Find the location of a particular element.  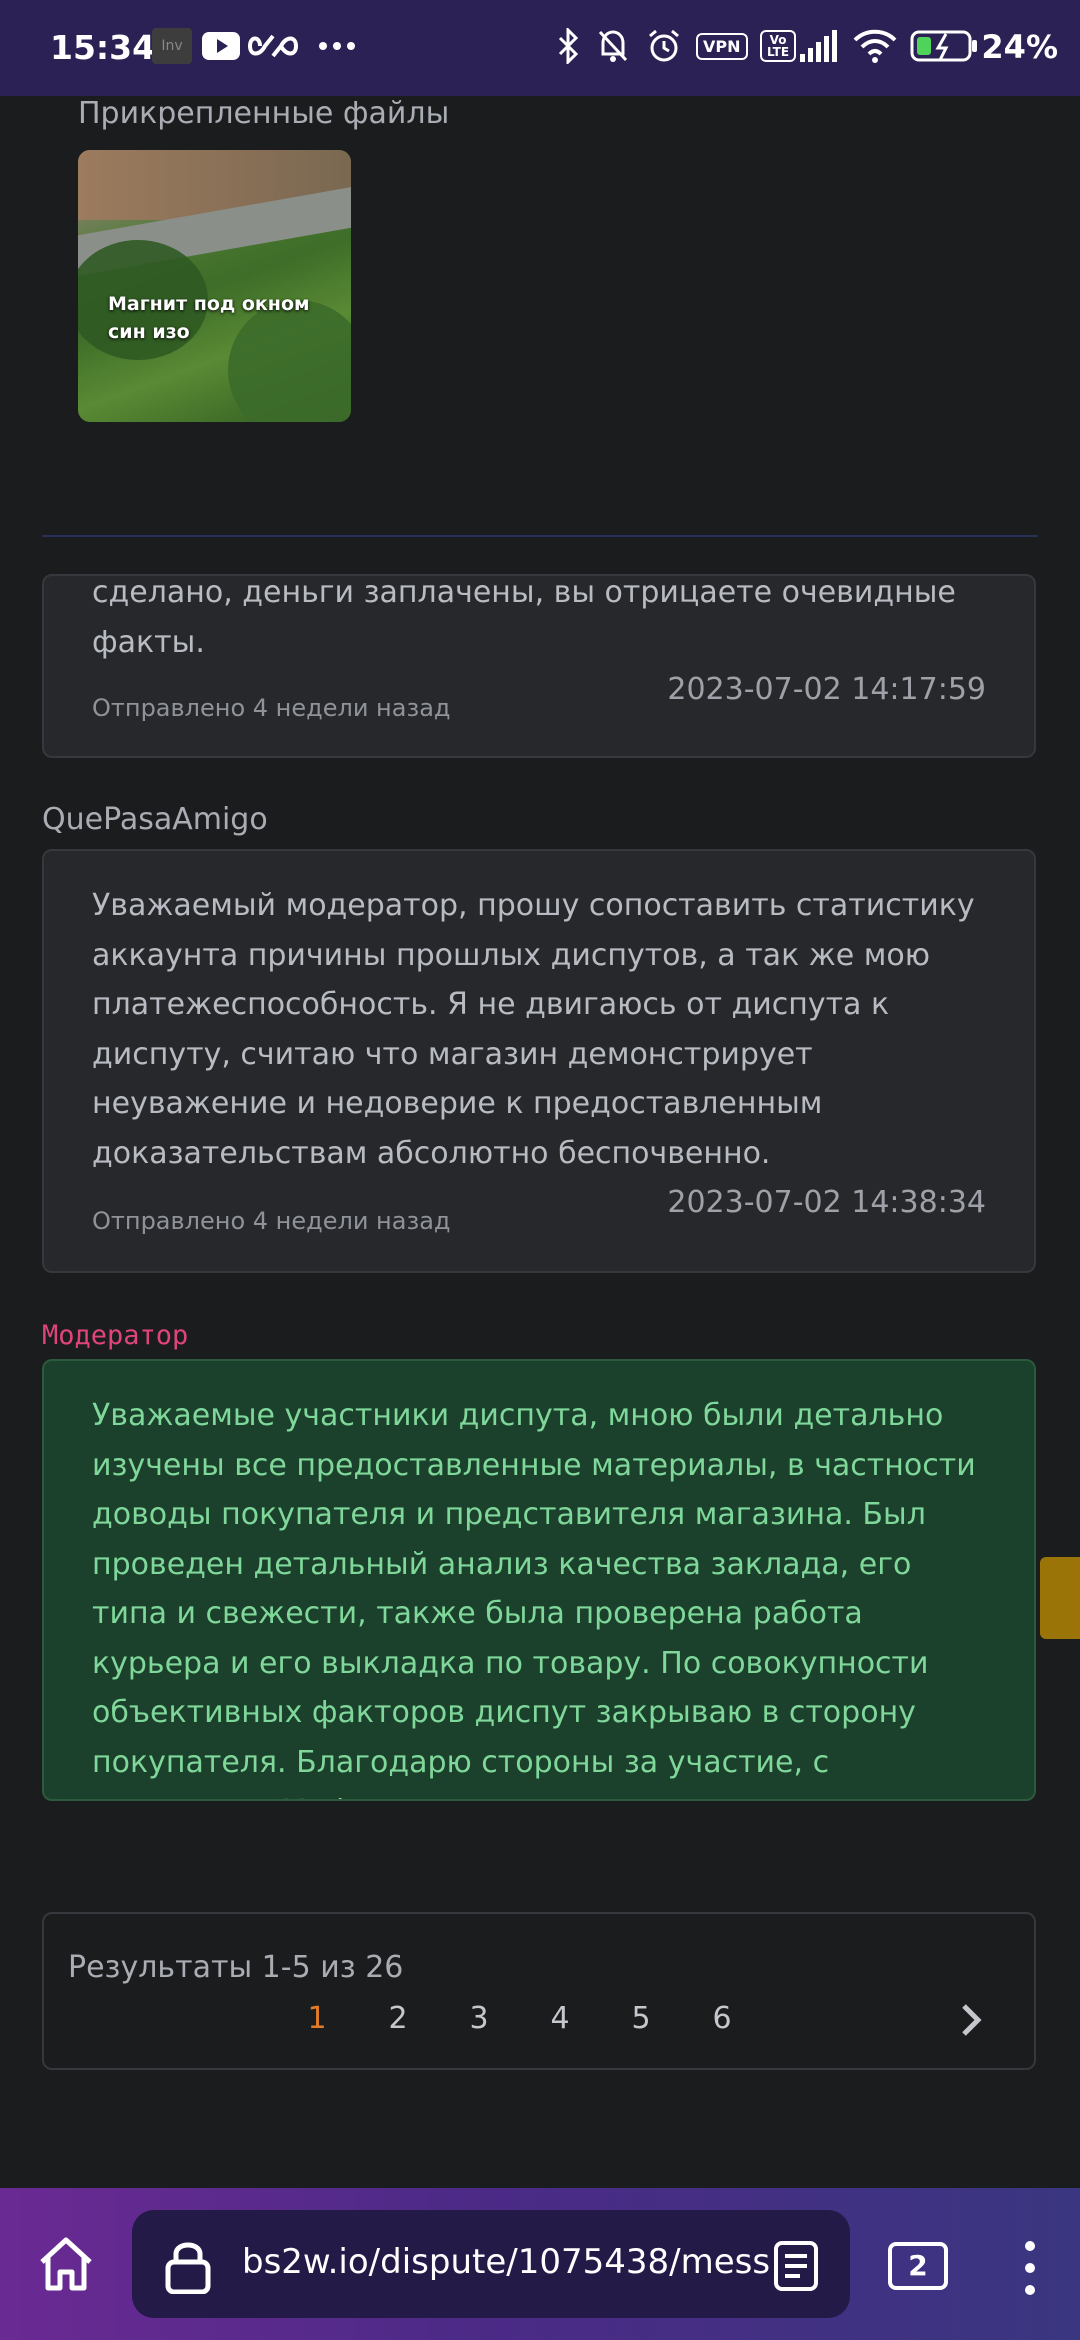

side-feedback-tab is located at coordinates (1060, 1598).